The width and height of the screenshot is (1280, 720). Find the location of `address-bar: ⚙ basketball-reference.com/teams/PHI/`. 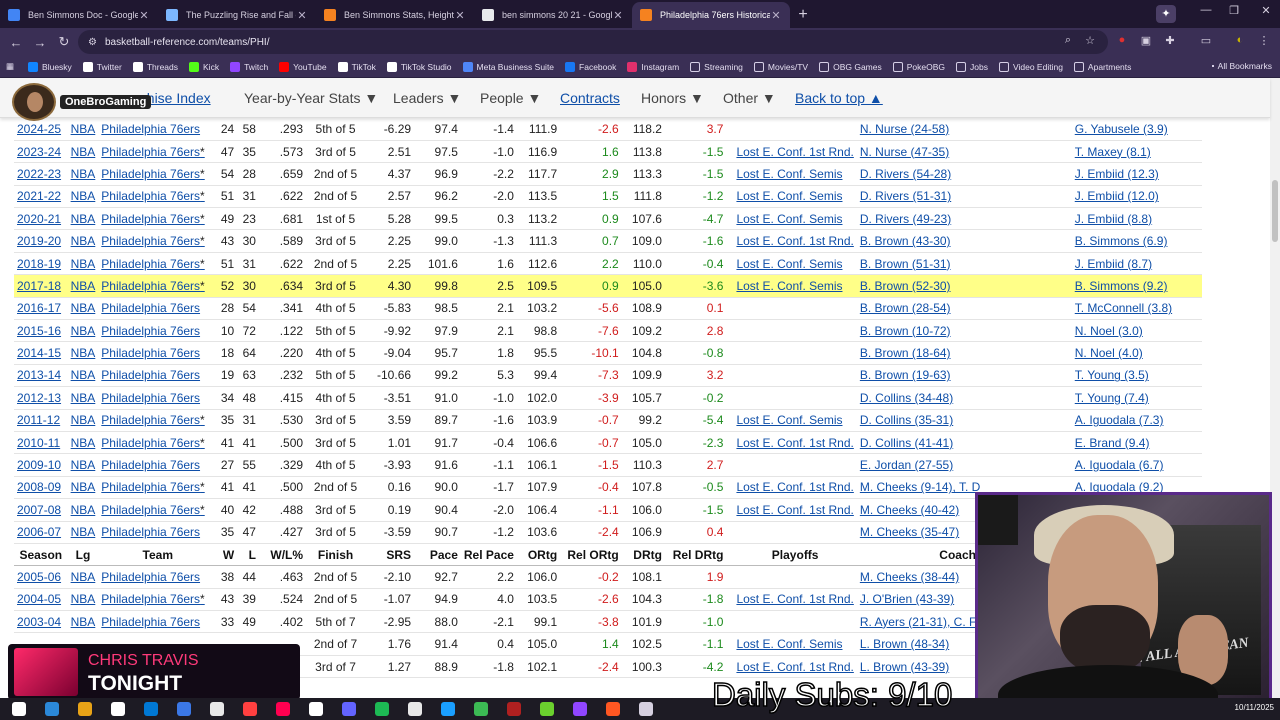

address-bar: ⚙ basketball-reference.com/teams/PHI/ is located at coordinates (593, 42).